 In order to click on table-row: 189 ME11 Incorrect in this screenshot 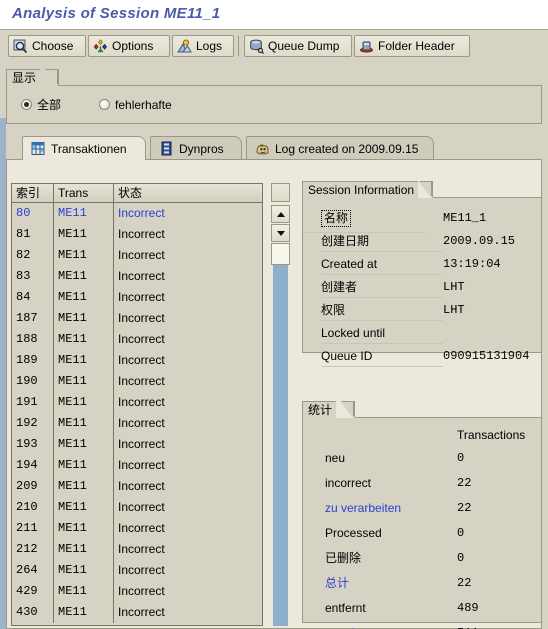, I will do `click(137, 360)`.